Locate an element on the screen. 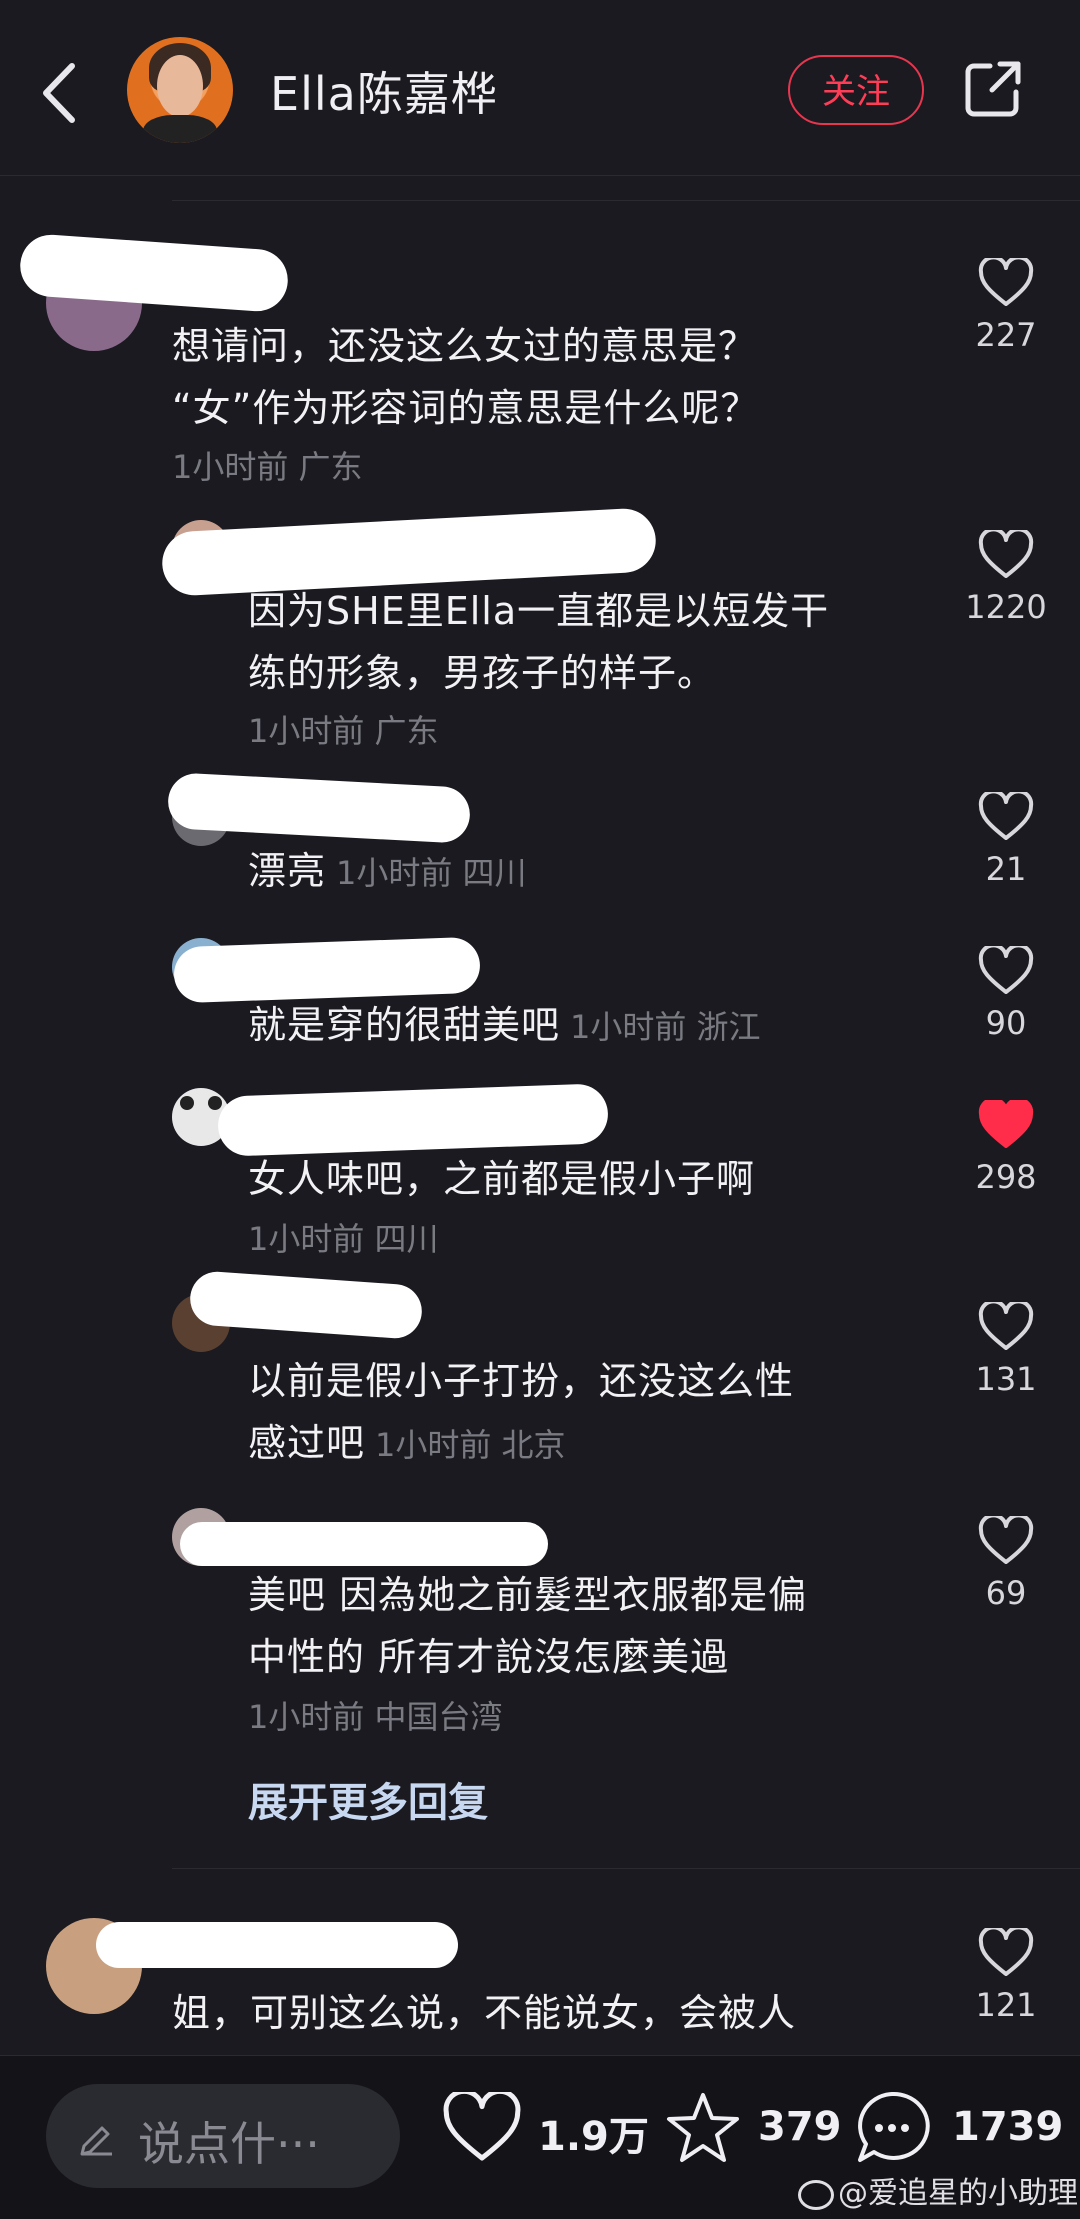 Image resolution: width=1080 pixels, height=2219 pixels. like-button: 69 is located at coordinates (1006, 1564).